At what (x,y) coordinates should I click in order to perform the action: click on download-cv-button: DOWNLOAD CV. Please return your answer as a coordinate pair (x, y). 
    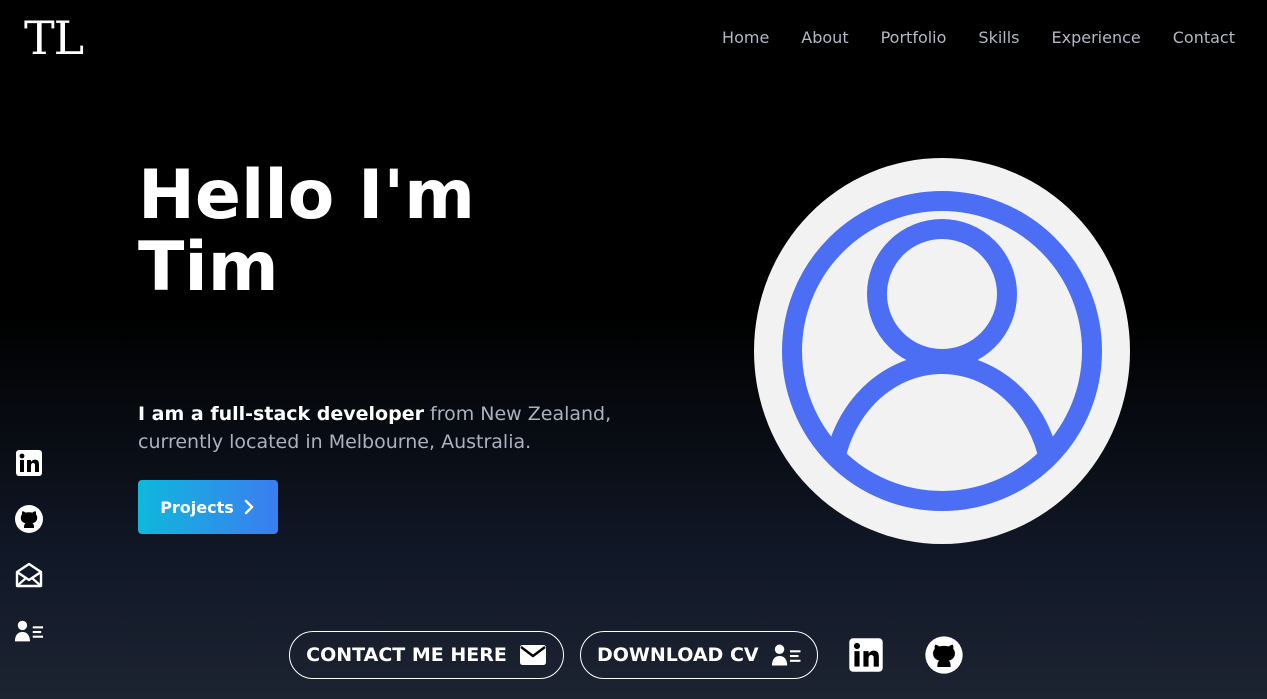
    Looking at the image, I should click on (699, 655).